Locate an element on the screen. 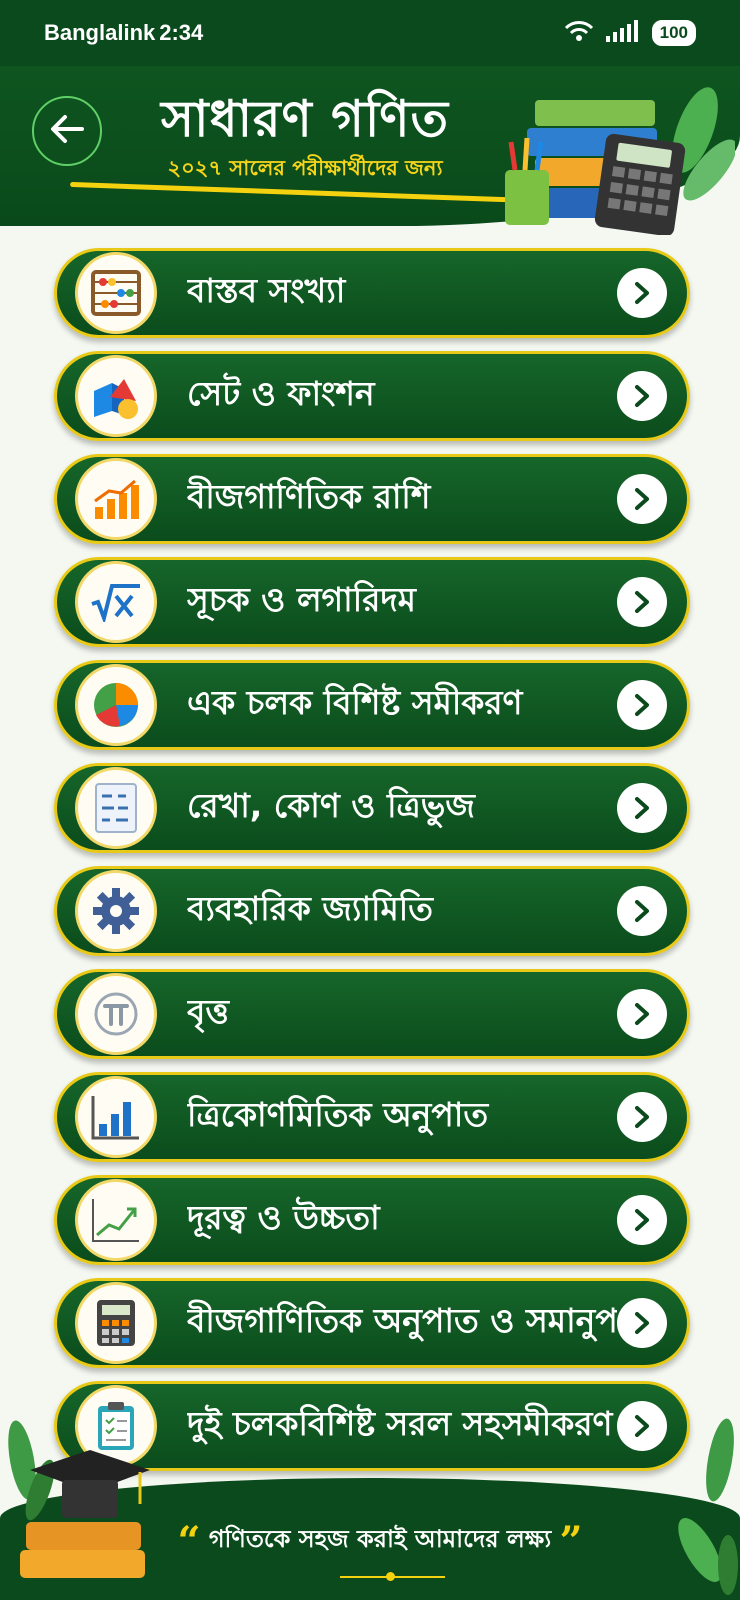 This screenshot has height=1600, width=740. chapter-label: দূরত্ব ও উচ্চতা is located at coordinates (283, 1217).